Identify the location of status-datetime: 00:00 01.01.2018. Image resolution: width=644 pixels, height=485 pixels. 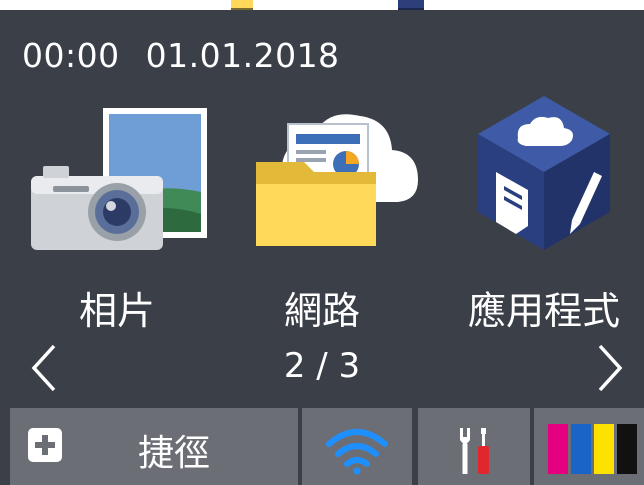
(181, 55).